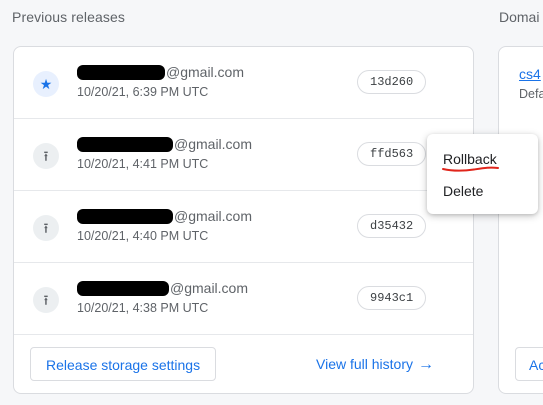 The width and height of the screenshot is (543, 405). Describe the element at coordinates (470, 169) in the screenshot. I see `rollback-underline-annotation` at that location.